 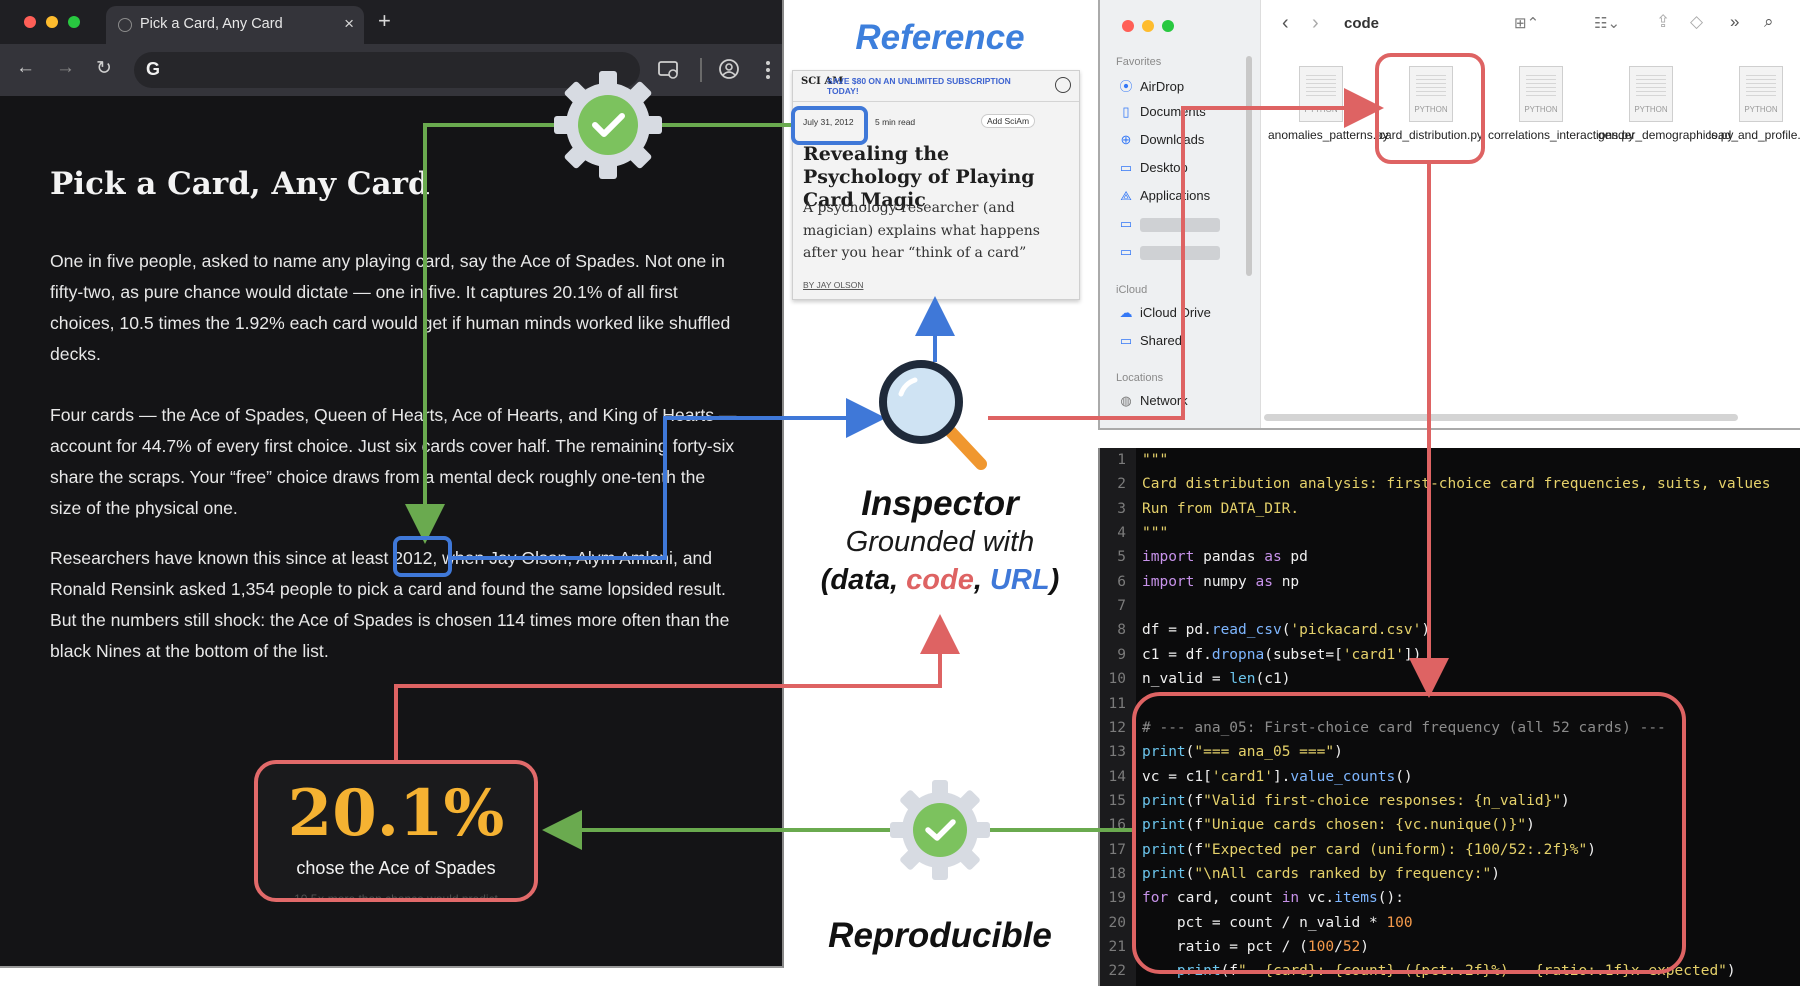 I want to click on date-highlight, so click(x=829, y=125).